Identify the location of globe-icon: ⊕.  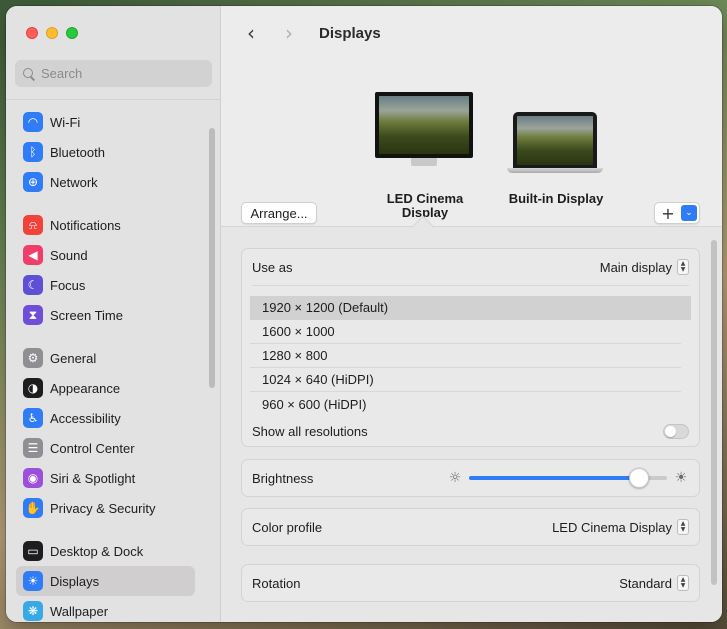
(33, 182).